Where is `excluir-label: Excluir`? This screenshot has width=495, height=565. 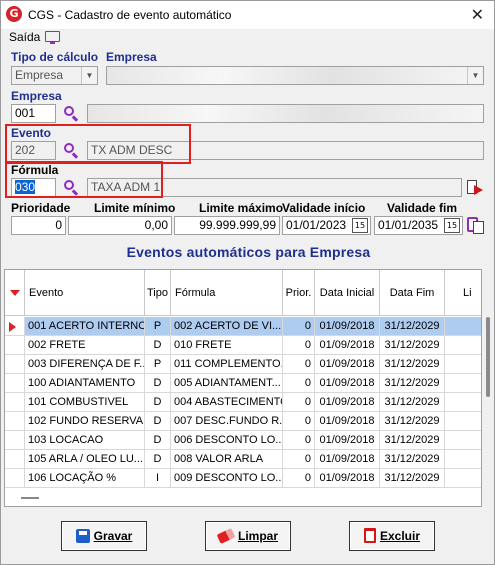 excluir-label: Excluir is located at coordinates (400, 536).